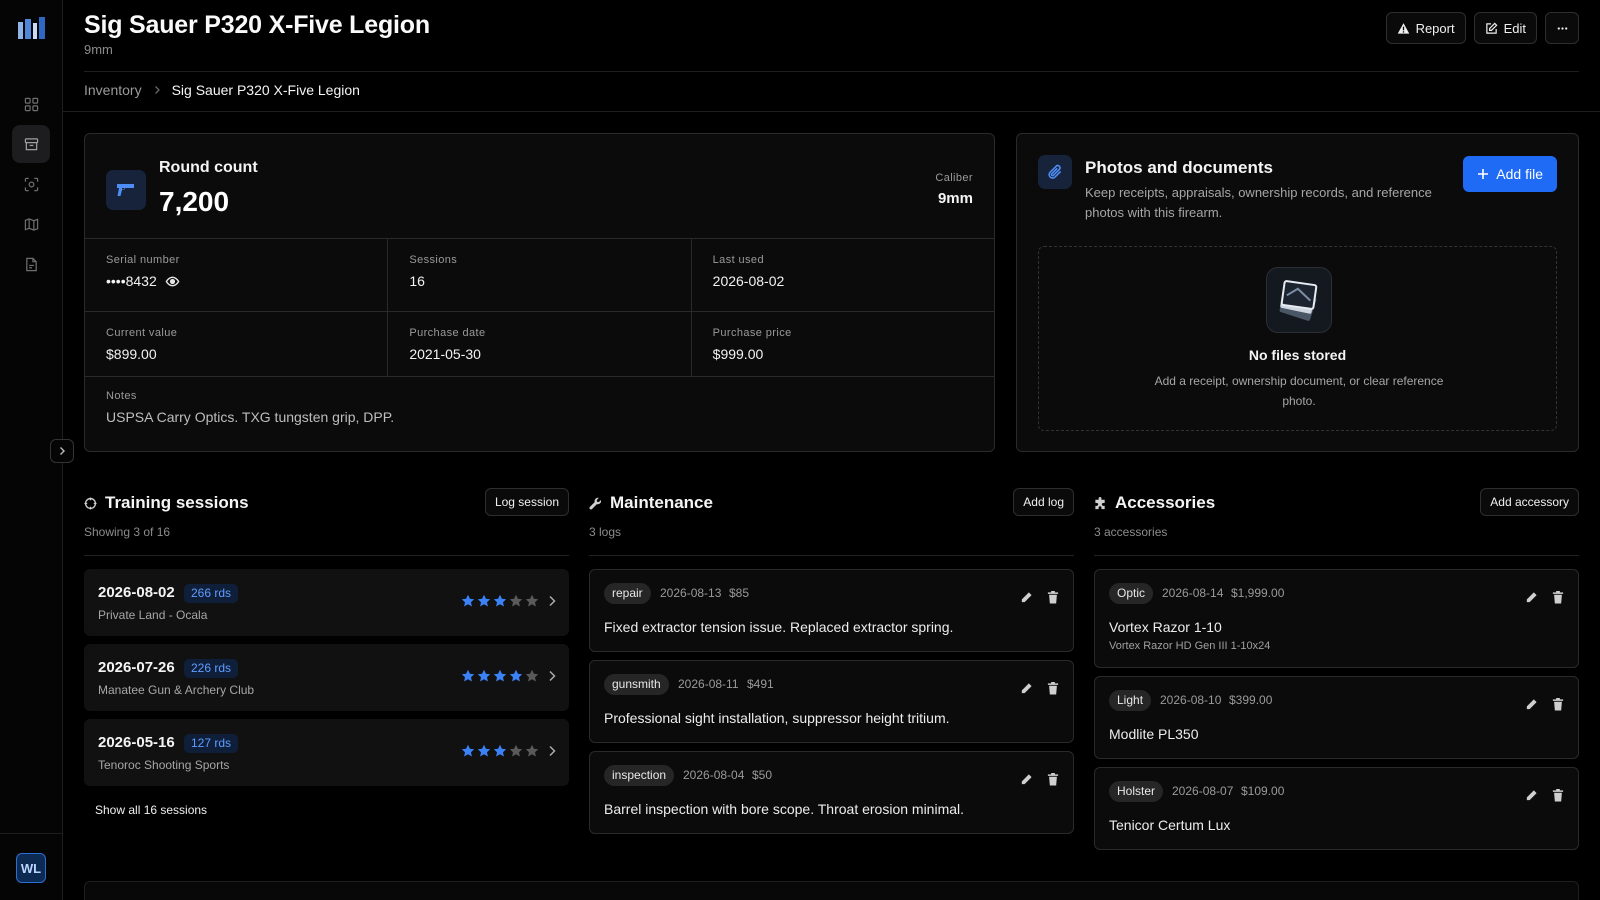 Image resolution: width=1600 pixels, height=900 pixels. I want to click on divider, so click(831, 555).